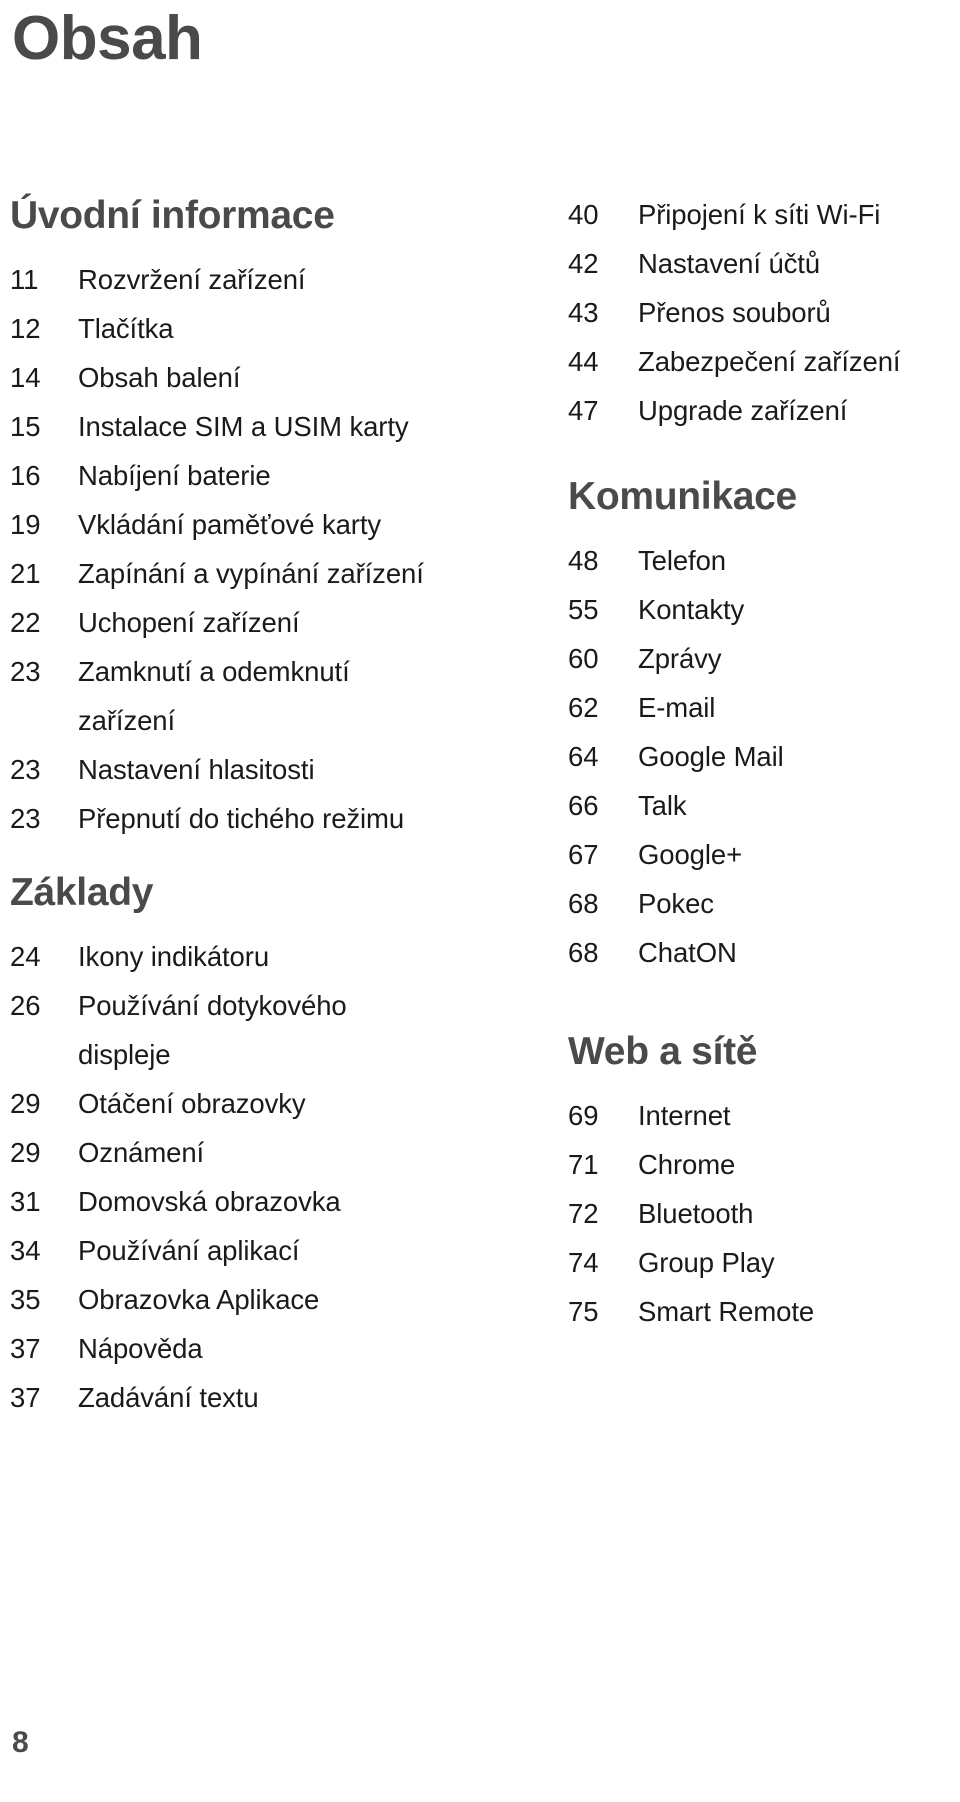  I want to click on toc-page-number: 29, so click(25, 1152).